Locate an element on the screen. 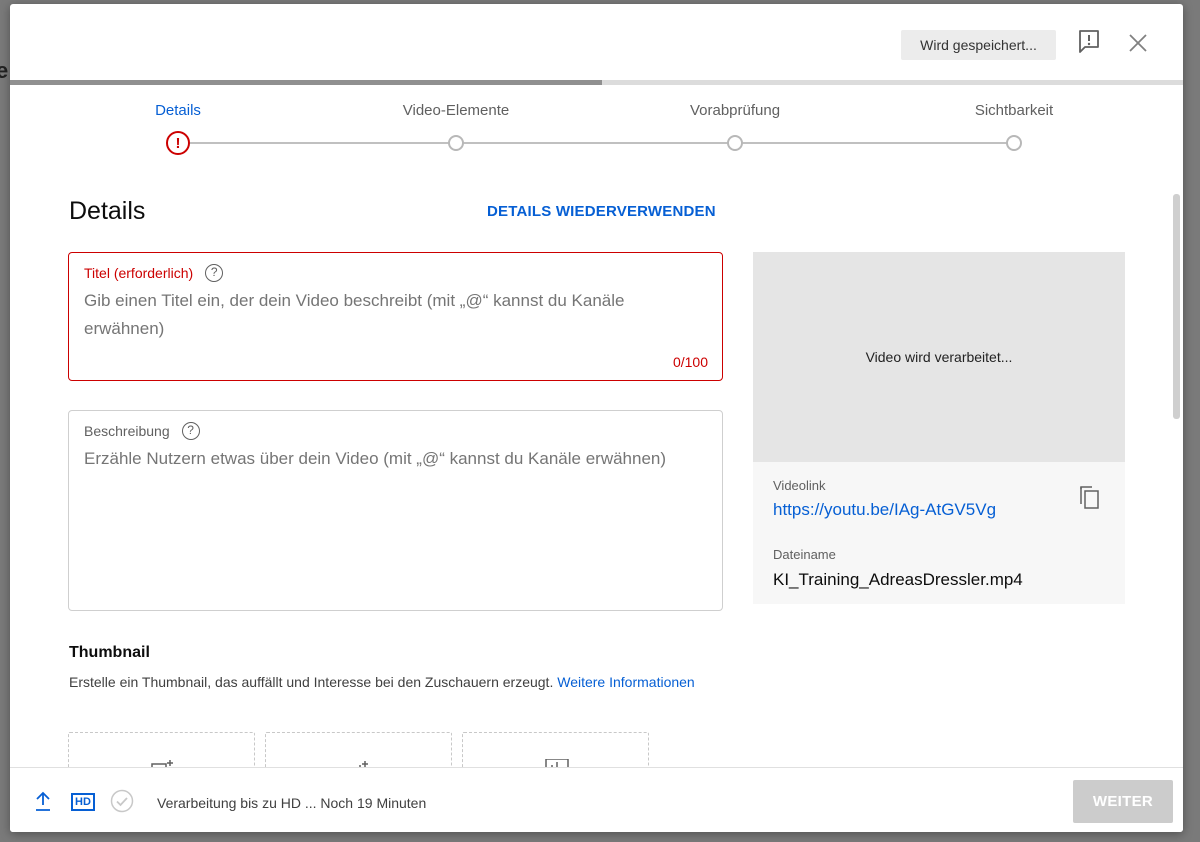 The height and width of the screenshot is (842, 1200). description-input is located at coordinates (394, 515).